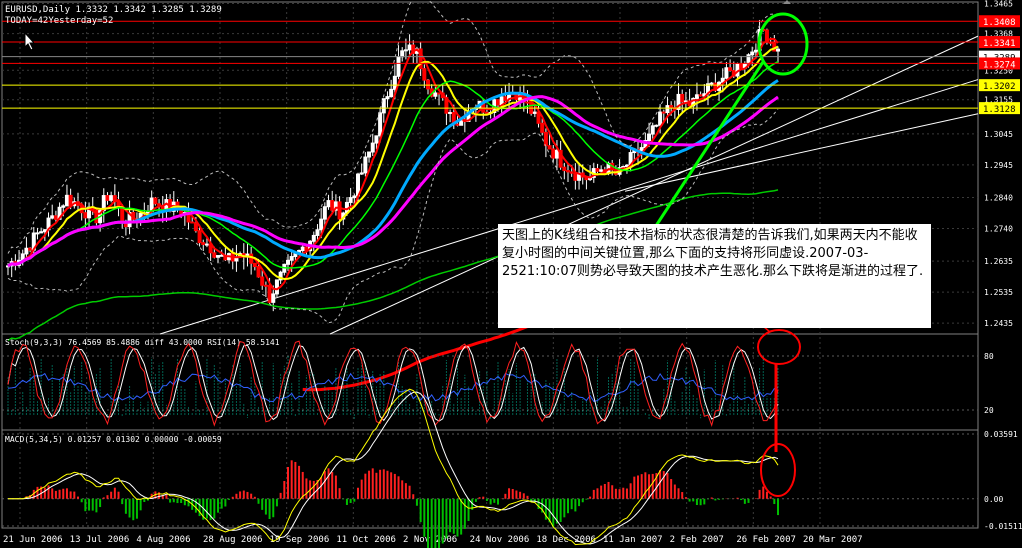 The width and height of the screenshot is (1022, 548). What do you see at coordinates (163, 540) in the screenshot?
I see `x-axis-label: 4 Aug 2006` at bounding box center [163, 540].